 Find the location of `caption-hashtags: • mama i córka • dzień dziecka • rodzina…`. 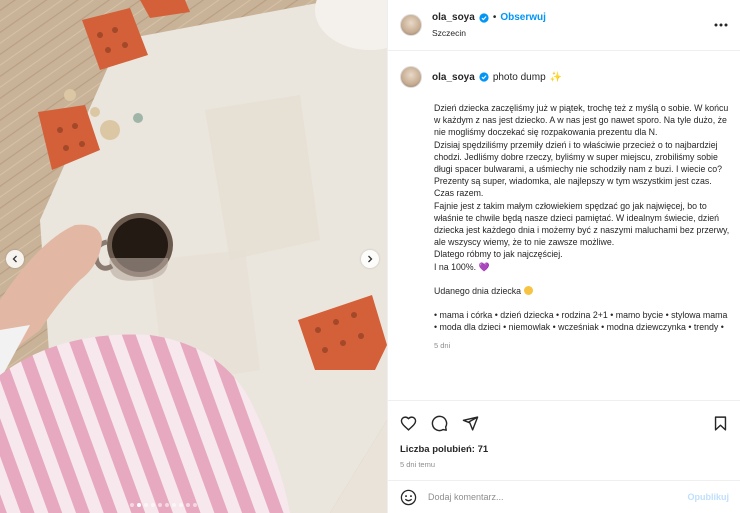

caption-hashtags: • mama i córka • dzień dziecka • rodzina… is located at coordinates (581, 321).